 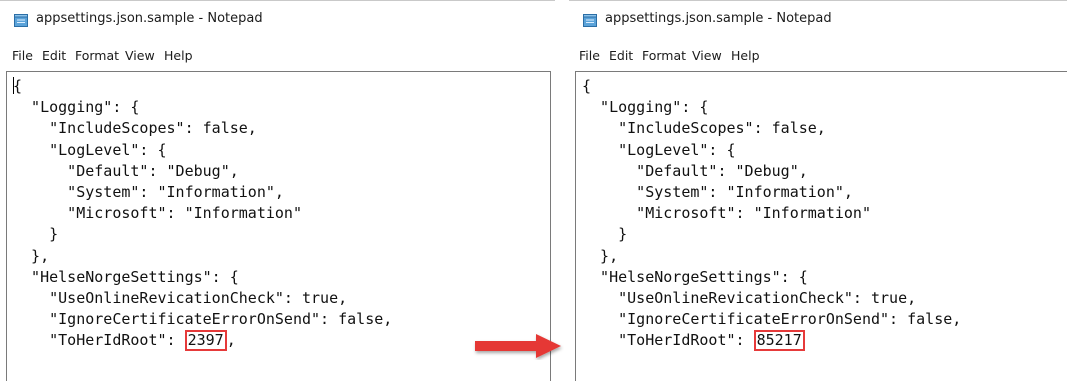 What do you see at coordinates (779, 341) in the screenshot?
I see `highlighted-value-box: 85217` at bounding box center [779, 341].